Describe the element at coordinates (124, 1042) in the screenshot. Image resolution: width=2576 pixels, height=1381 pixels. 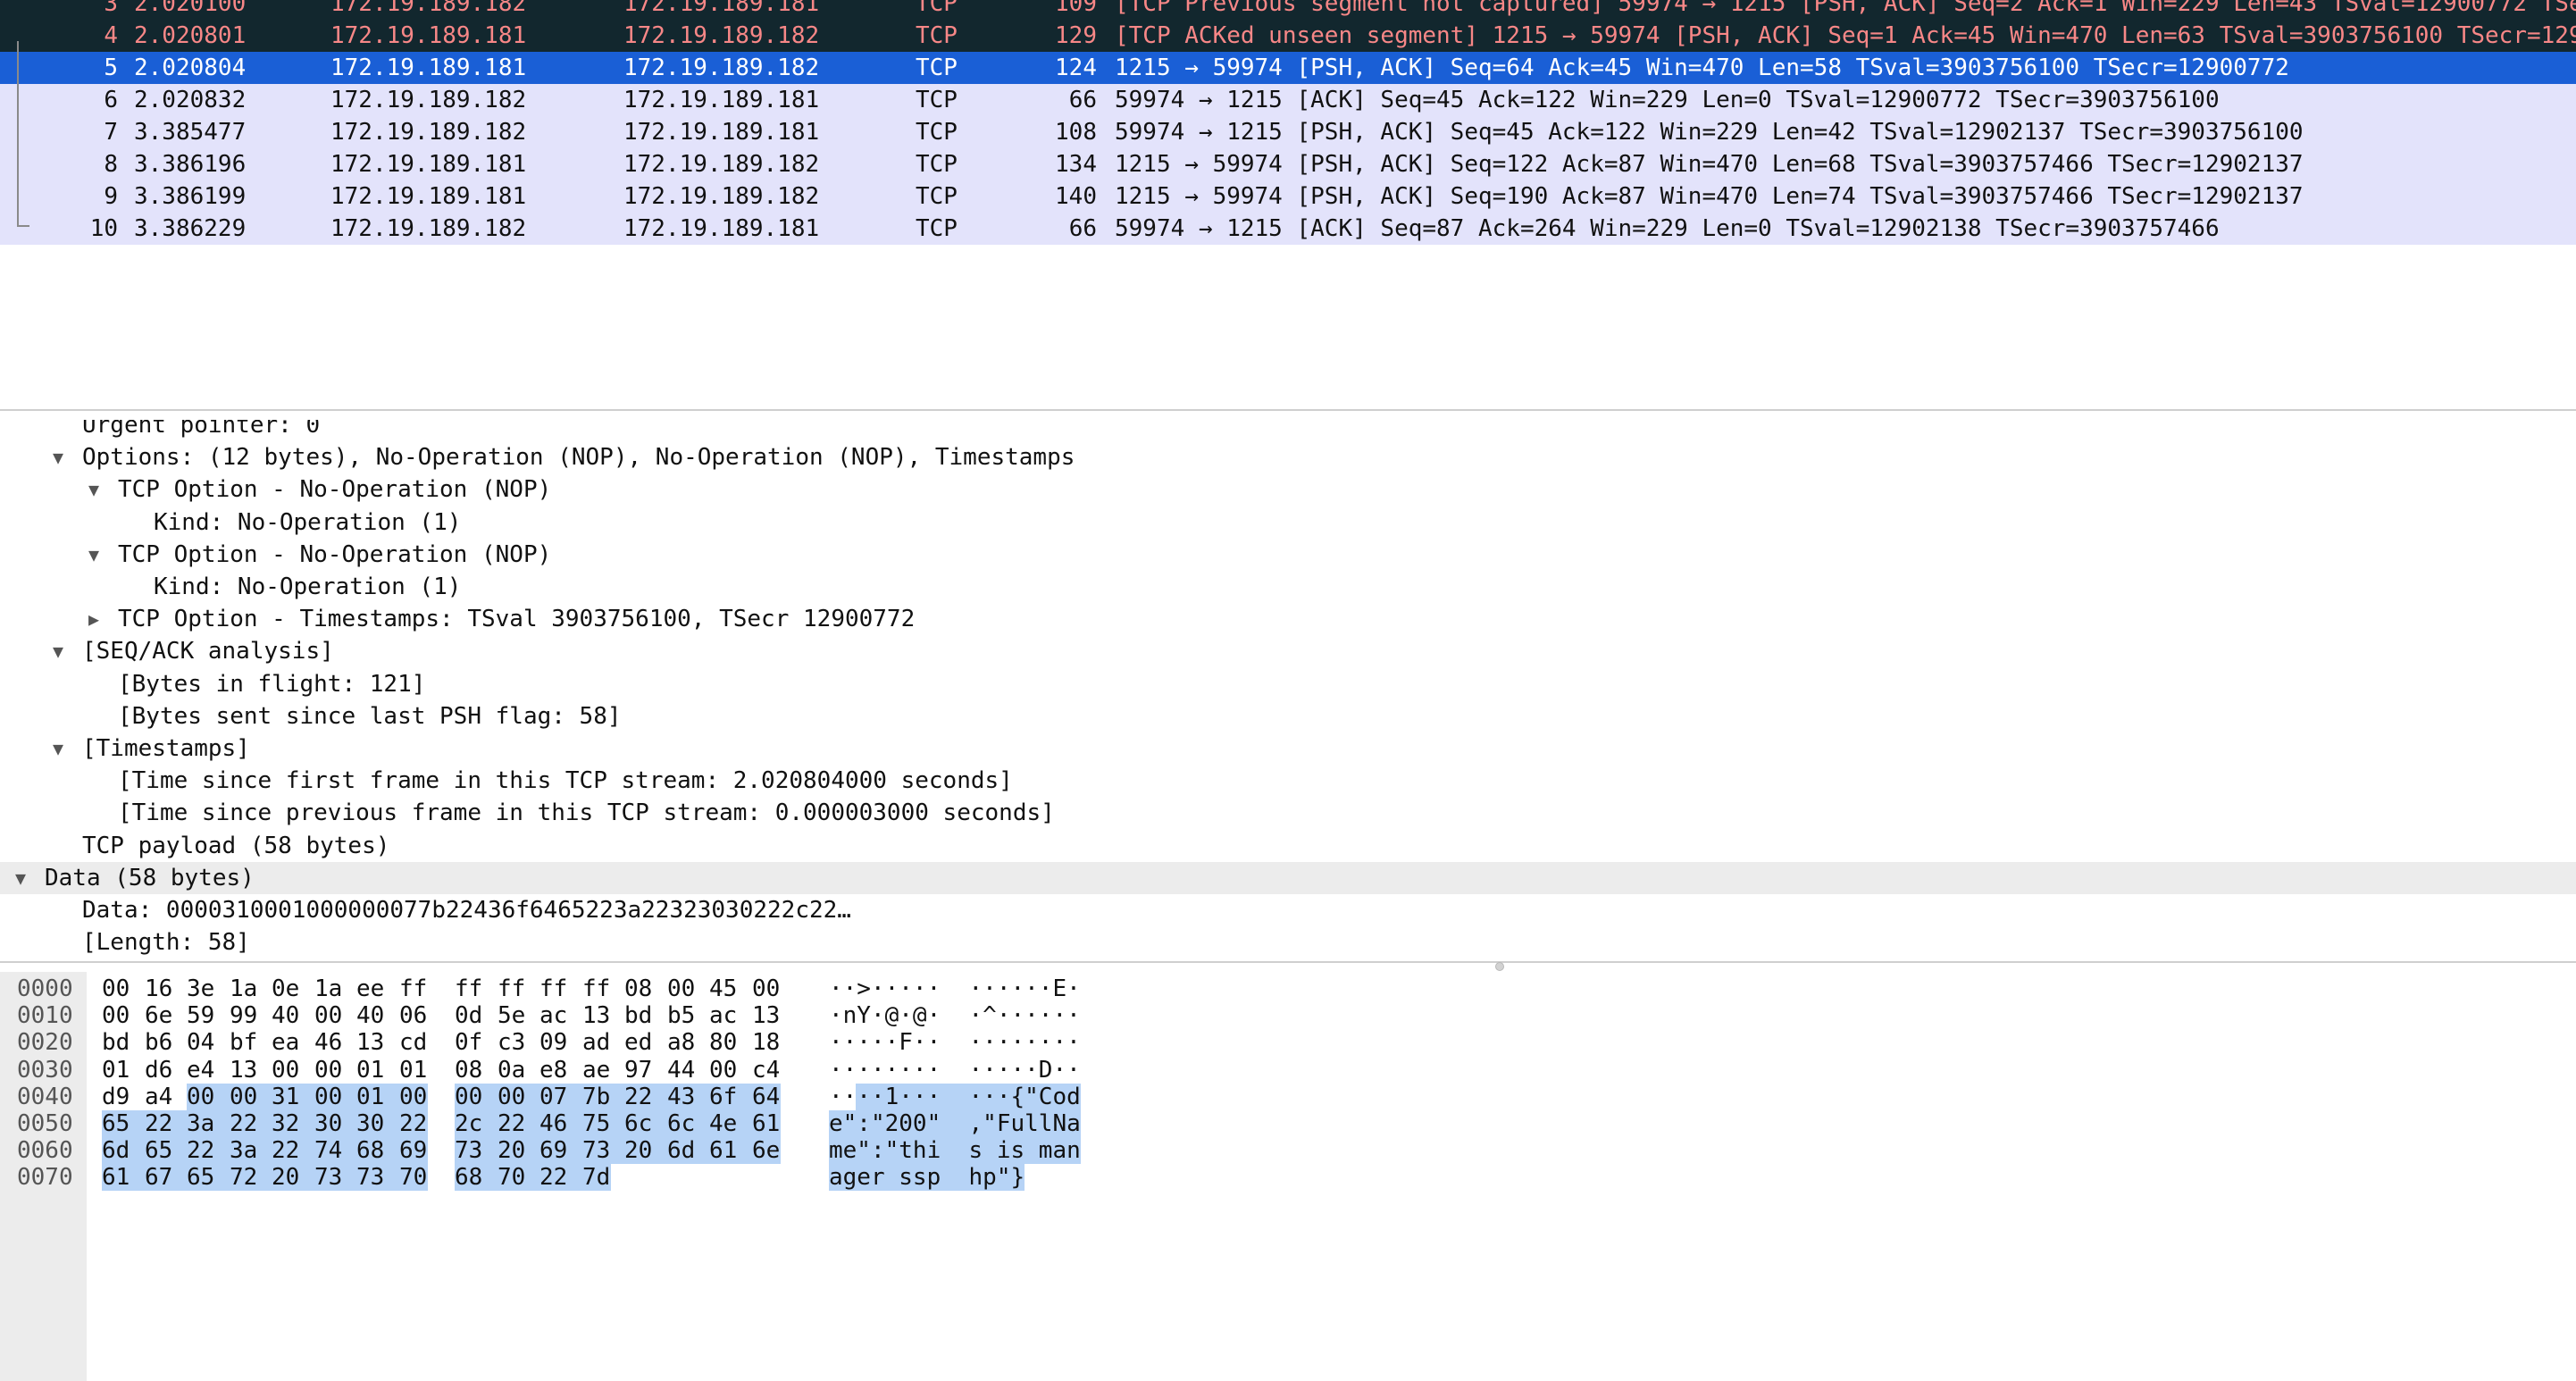
I see `hex-byte: bd` at that location.